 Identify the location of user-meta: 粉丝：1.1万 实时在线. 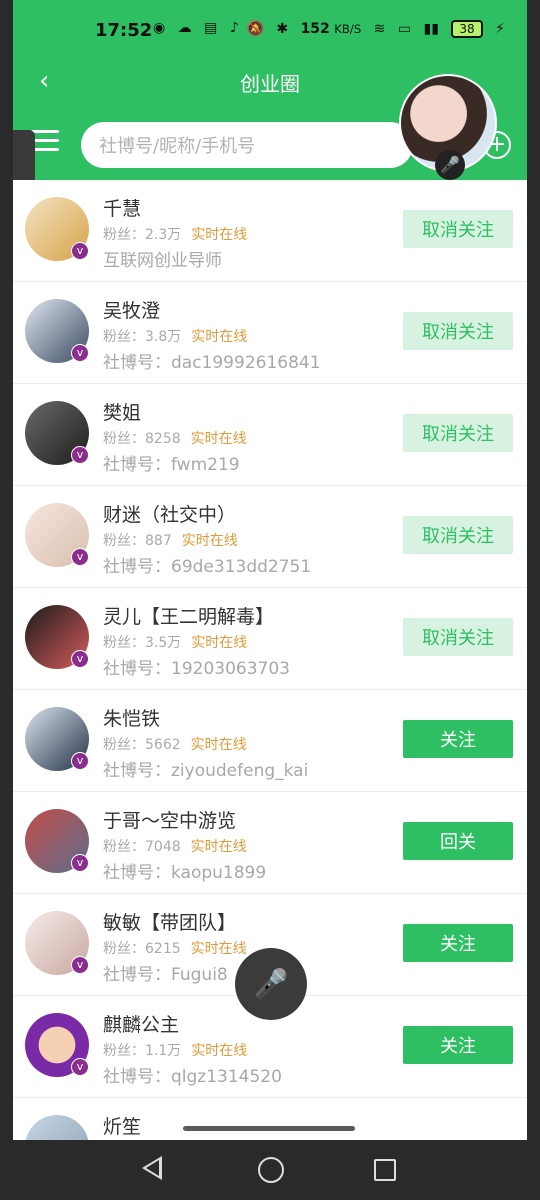
(175, 1051).